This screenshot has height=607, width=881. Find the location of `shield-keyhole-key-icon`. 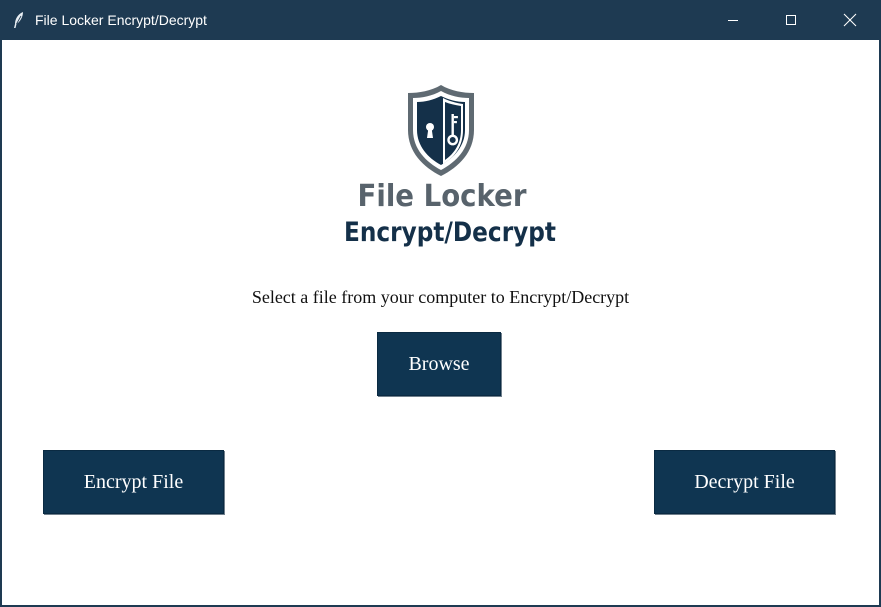

shield-keyhole-key-icon is located at coordinates (441, 130).